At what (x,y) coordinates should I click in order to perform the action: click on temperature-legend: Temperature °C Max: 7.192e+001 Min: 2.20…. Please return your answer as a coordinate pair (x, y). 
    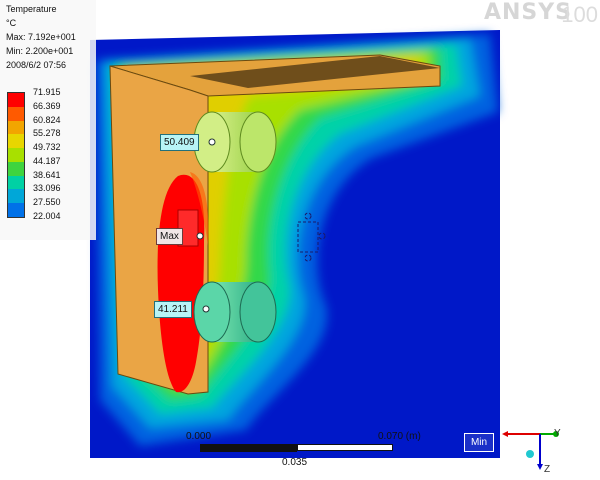
    Looking at the image, I should click on (48, 120).